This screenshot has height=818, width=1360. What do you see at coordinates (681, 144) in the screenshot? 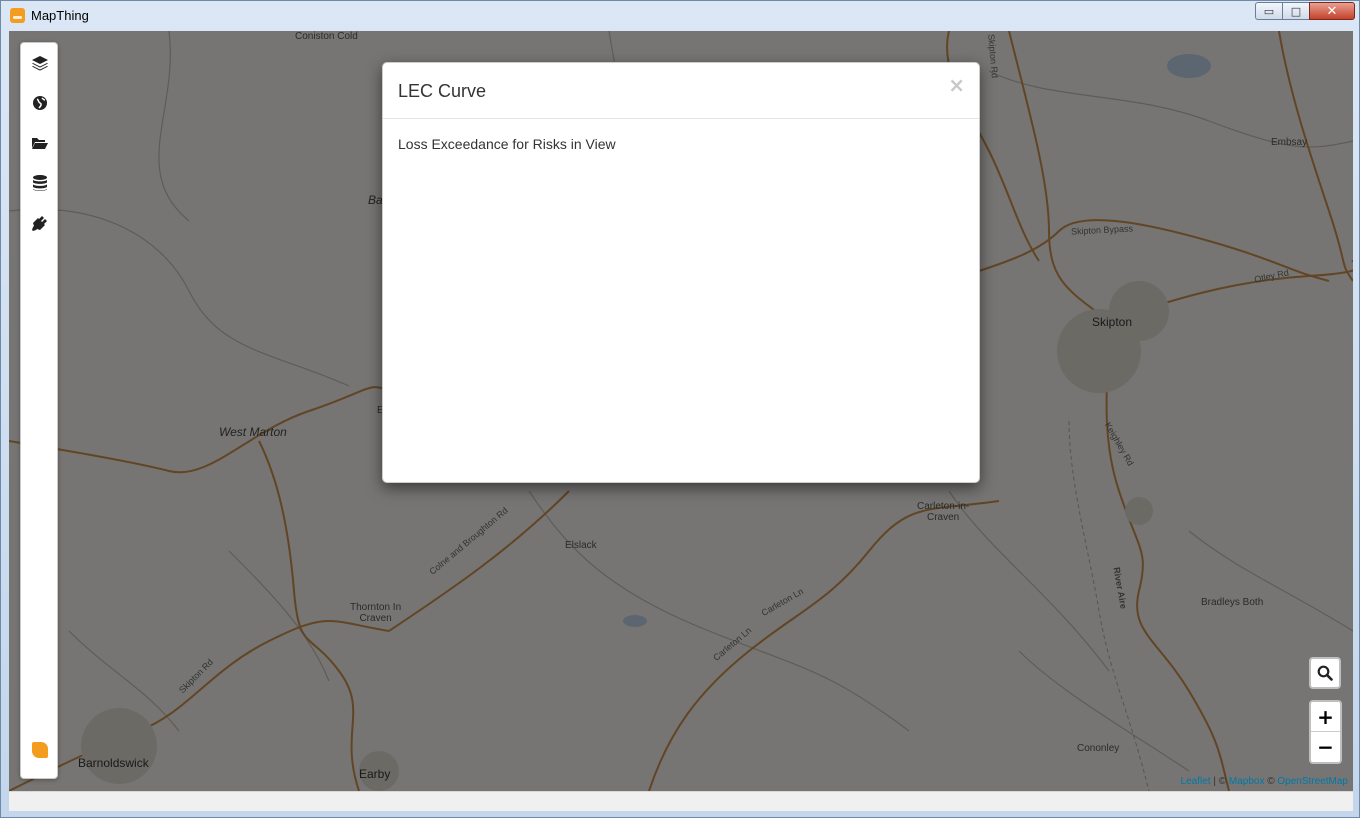
I see `modal-body: Loss Exceedance for Risks in View` at bounding box center [681, 144].